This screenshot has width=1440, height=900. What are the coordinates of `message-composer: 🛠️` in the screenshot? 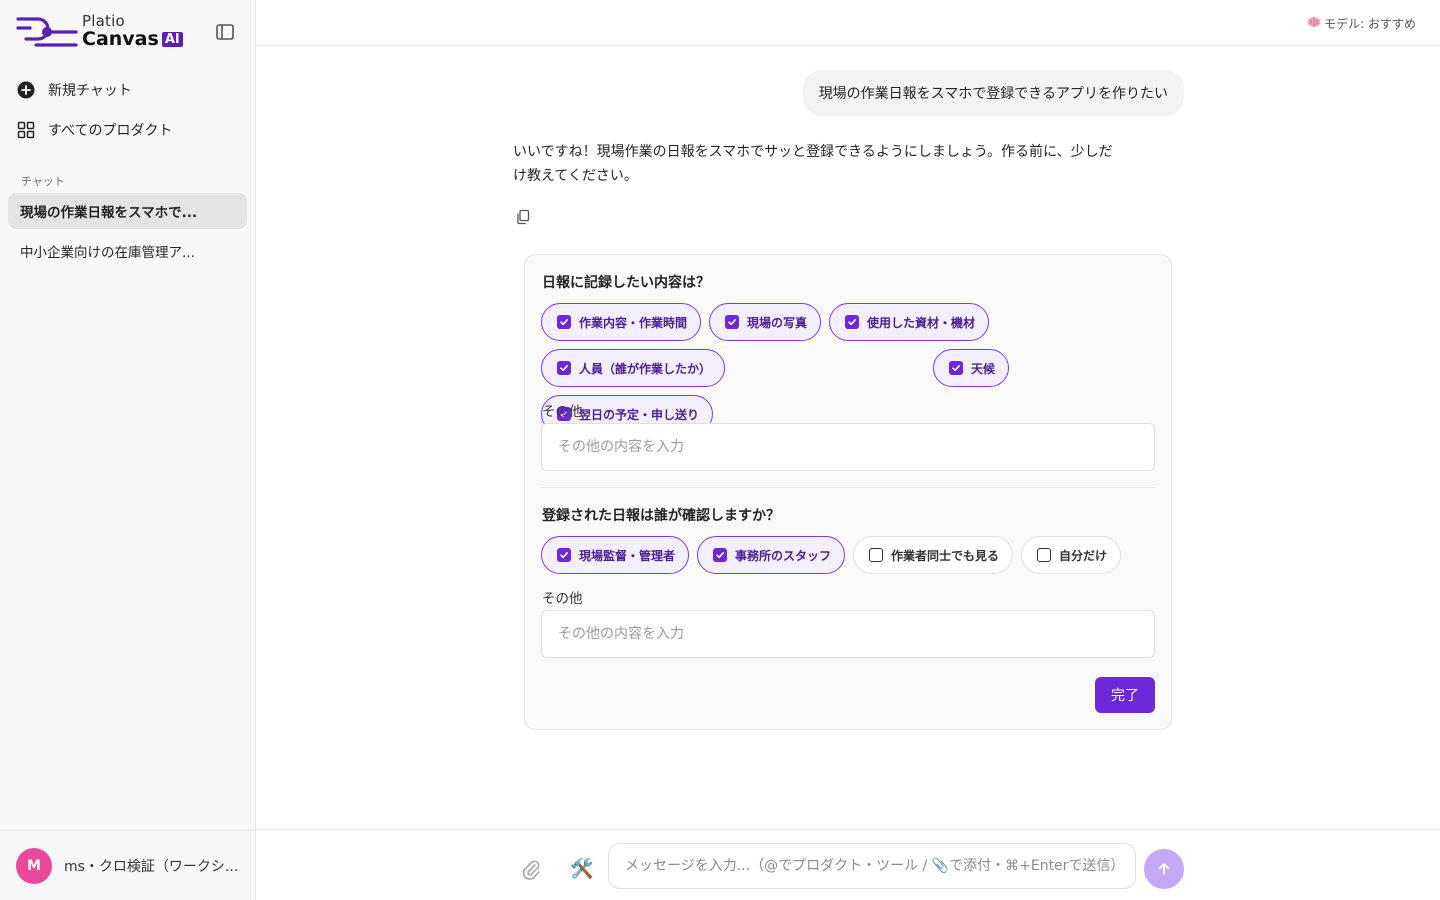 It's located at (848, 864).